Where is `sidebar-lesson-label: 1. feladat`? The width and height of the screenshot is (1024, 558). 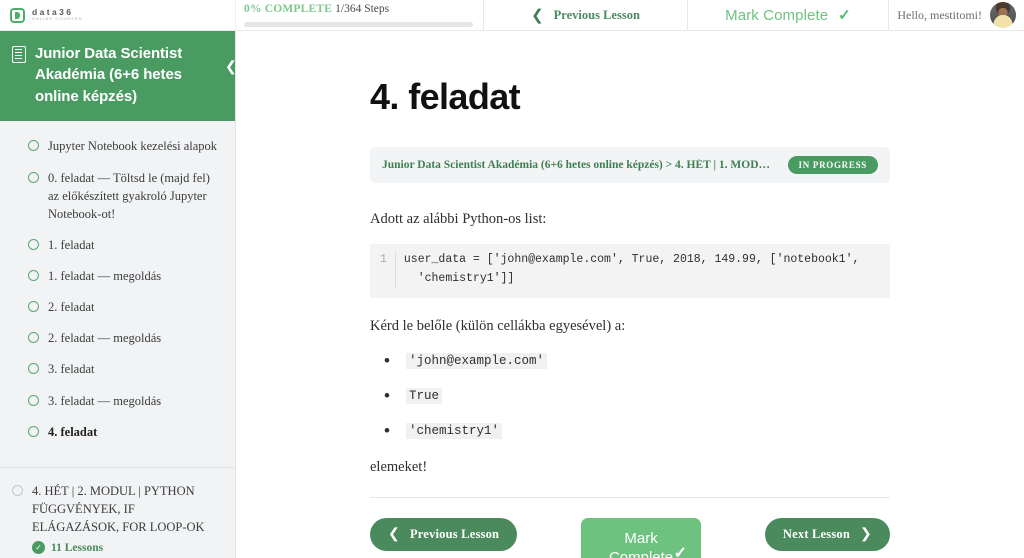 sidebar-lesson-label: 1. feladat is located at coordinates (71, 244).